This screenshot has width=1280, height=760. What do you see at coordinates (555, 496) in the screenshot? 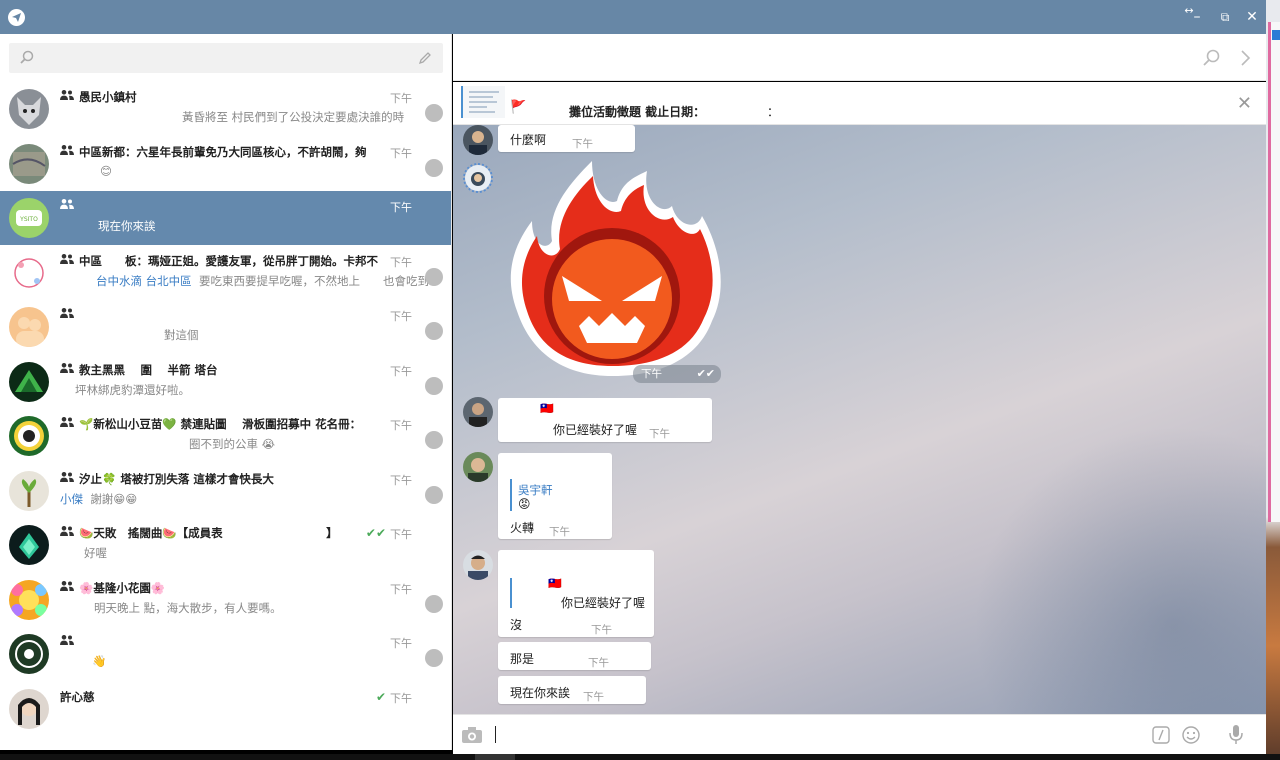
I see `message-bubble: 吳宇軒 😡 火轉 下午` at bounding box center [555, 496].